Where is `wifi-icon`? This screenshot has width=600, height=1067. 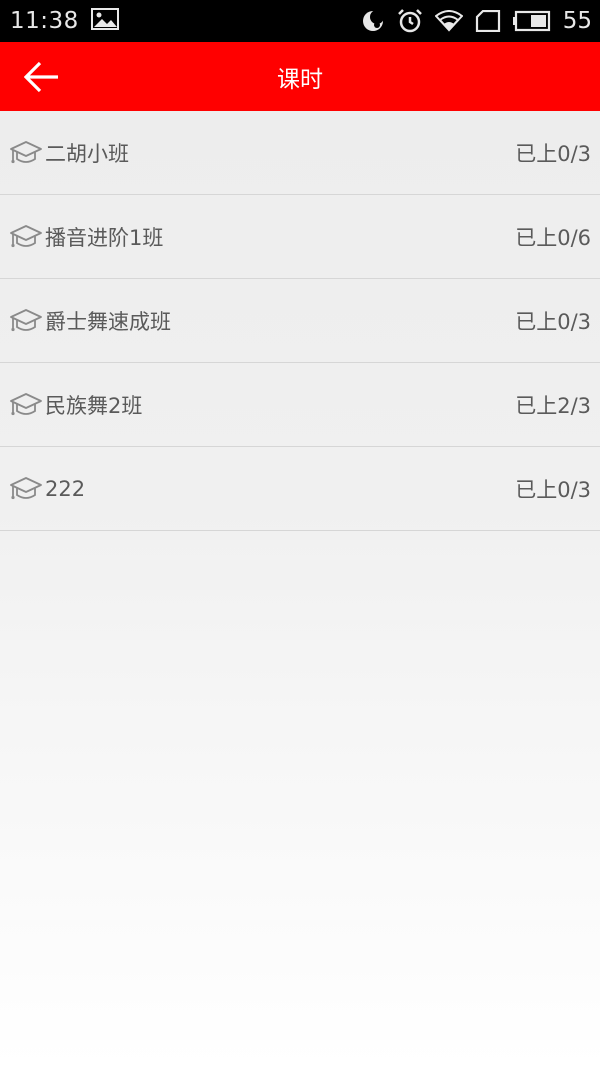 wifi-icon is located at coordinates (448, 21).